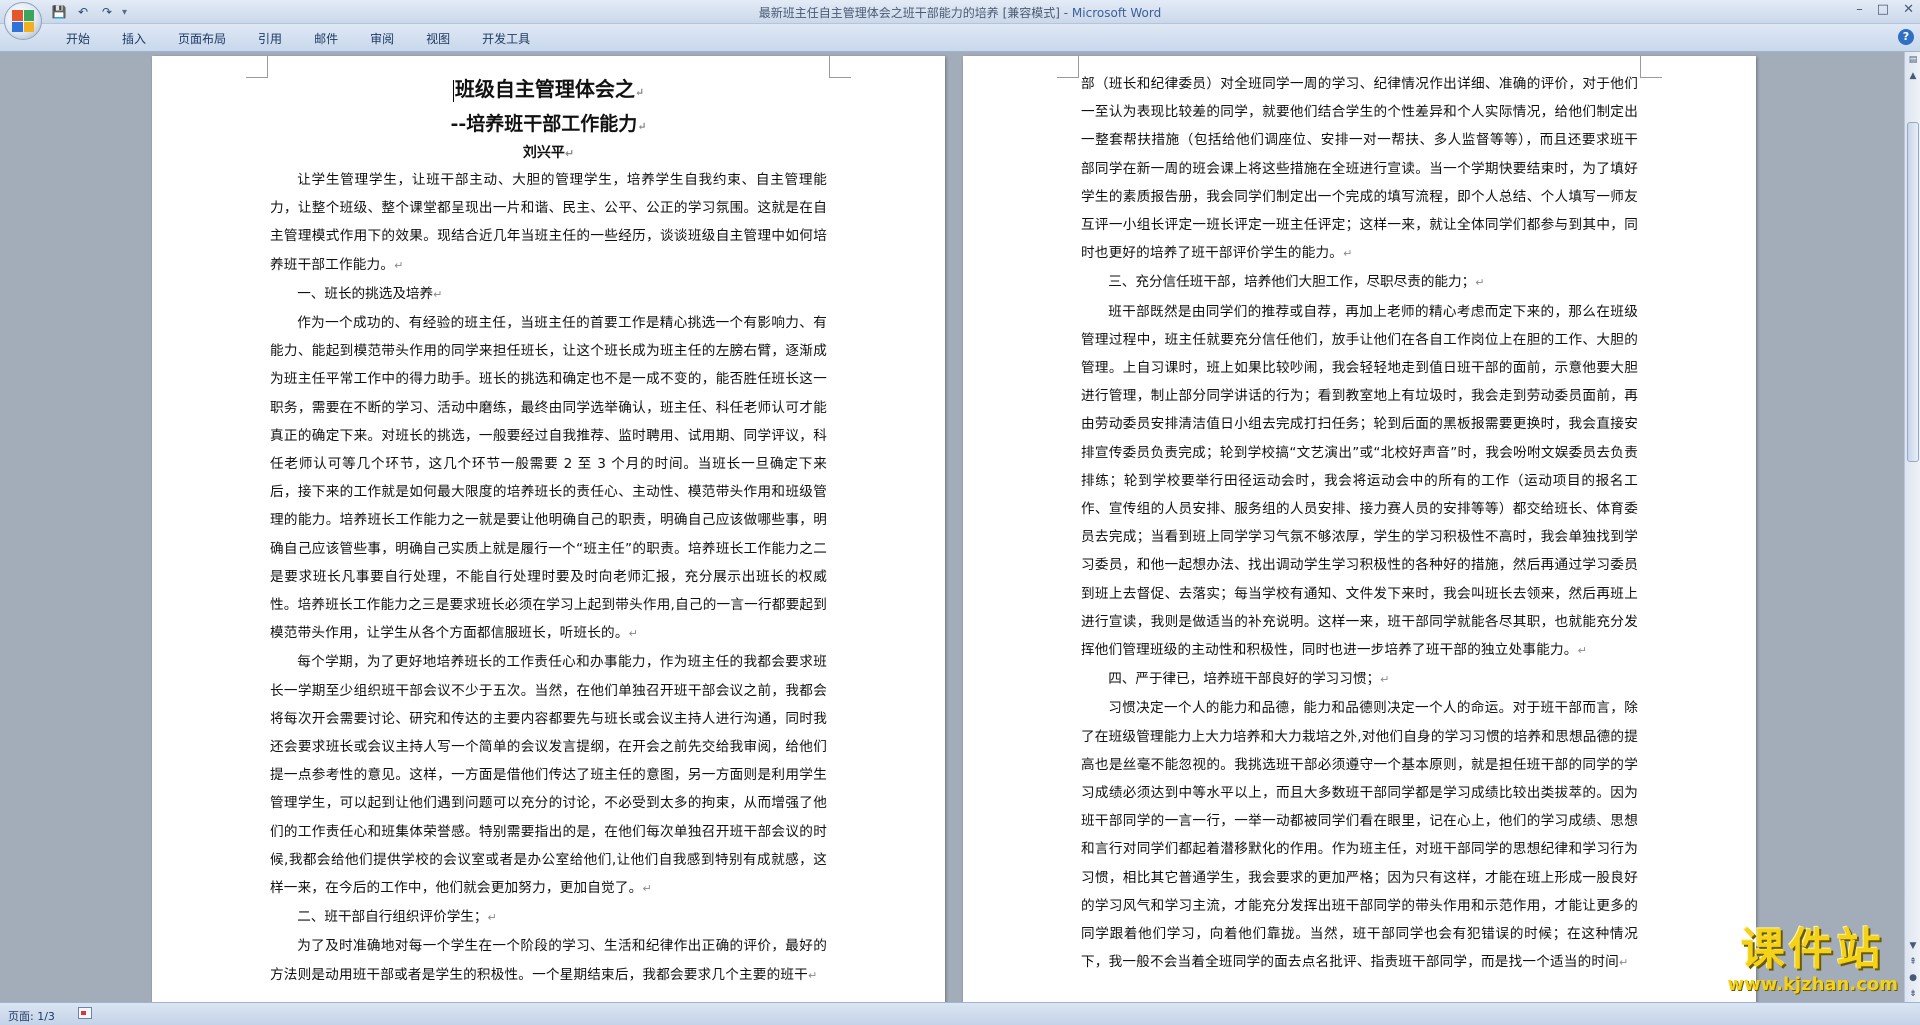  Describe the element at coordinates (270, 39) in the screenshot. I see `tab-references: 引用` at that location.